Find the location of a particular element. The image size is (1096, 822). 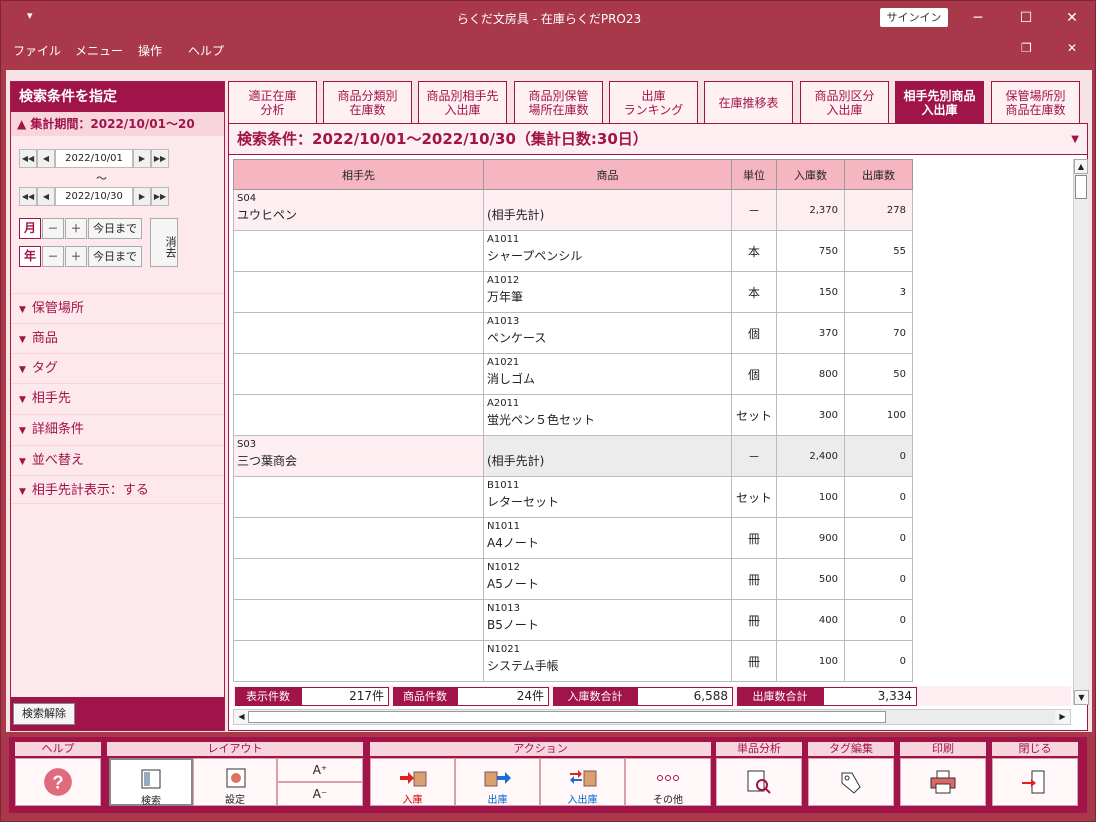

horizontal-scrollbar: ◀ ▶ is located at coordinates (652, 717).